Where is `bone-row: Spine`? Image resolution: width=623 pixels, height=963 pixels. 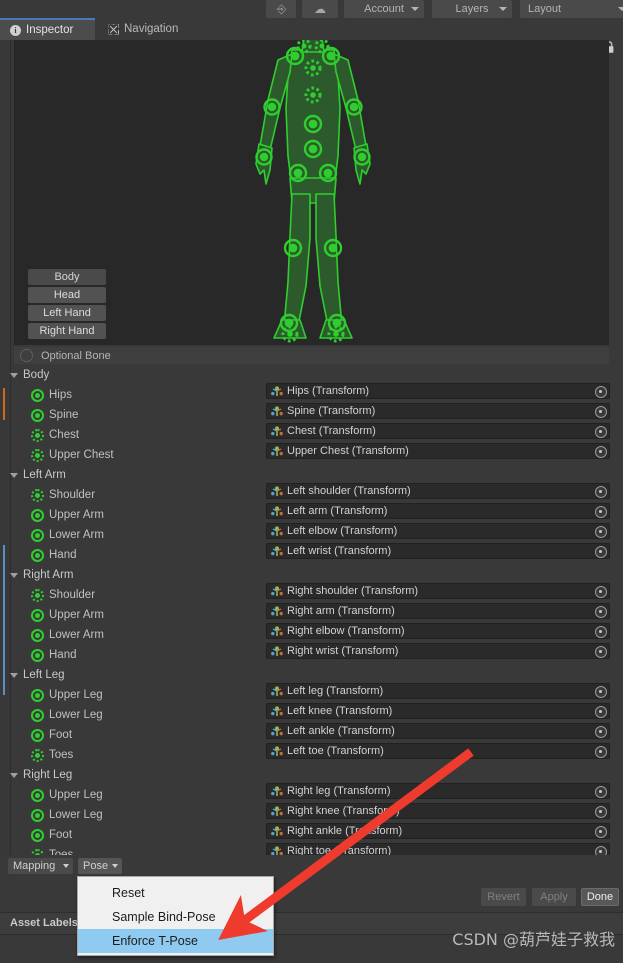 bone-row: Spine is located at coordinates (131, 415).